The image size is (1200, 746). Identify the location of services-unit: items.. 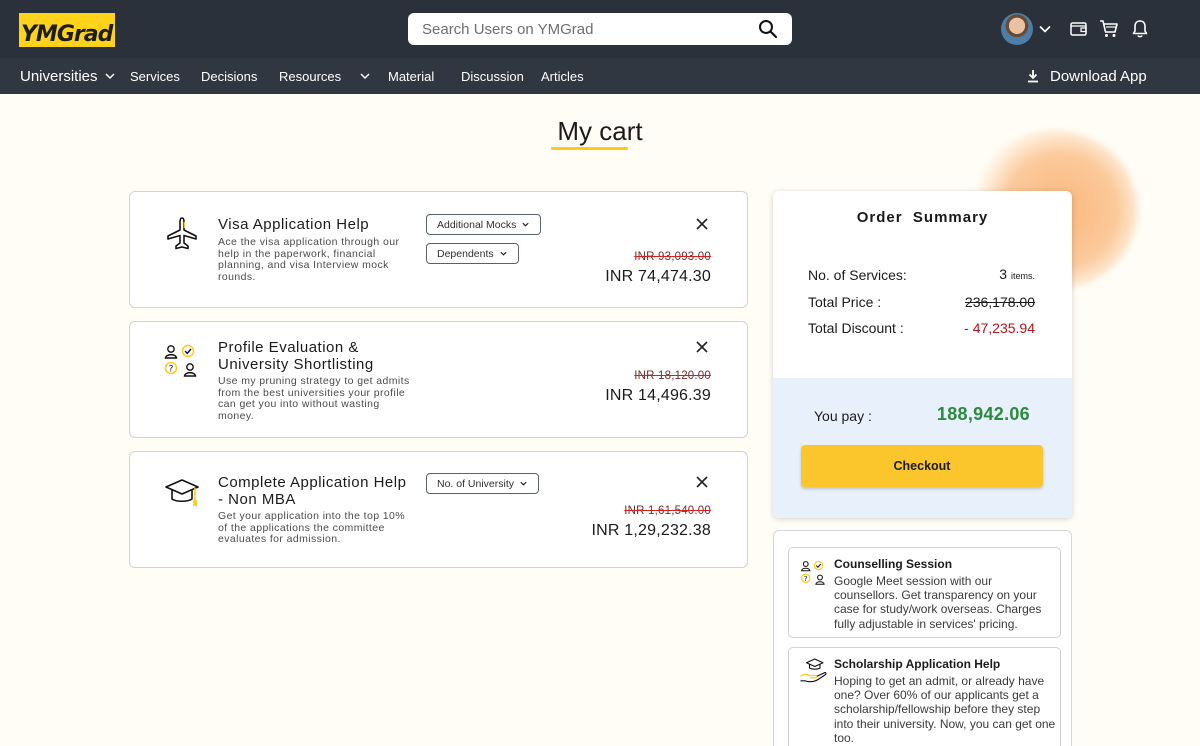
(1022, 276).